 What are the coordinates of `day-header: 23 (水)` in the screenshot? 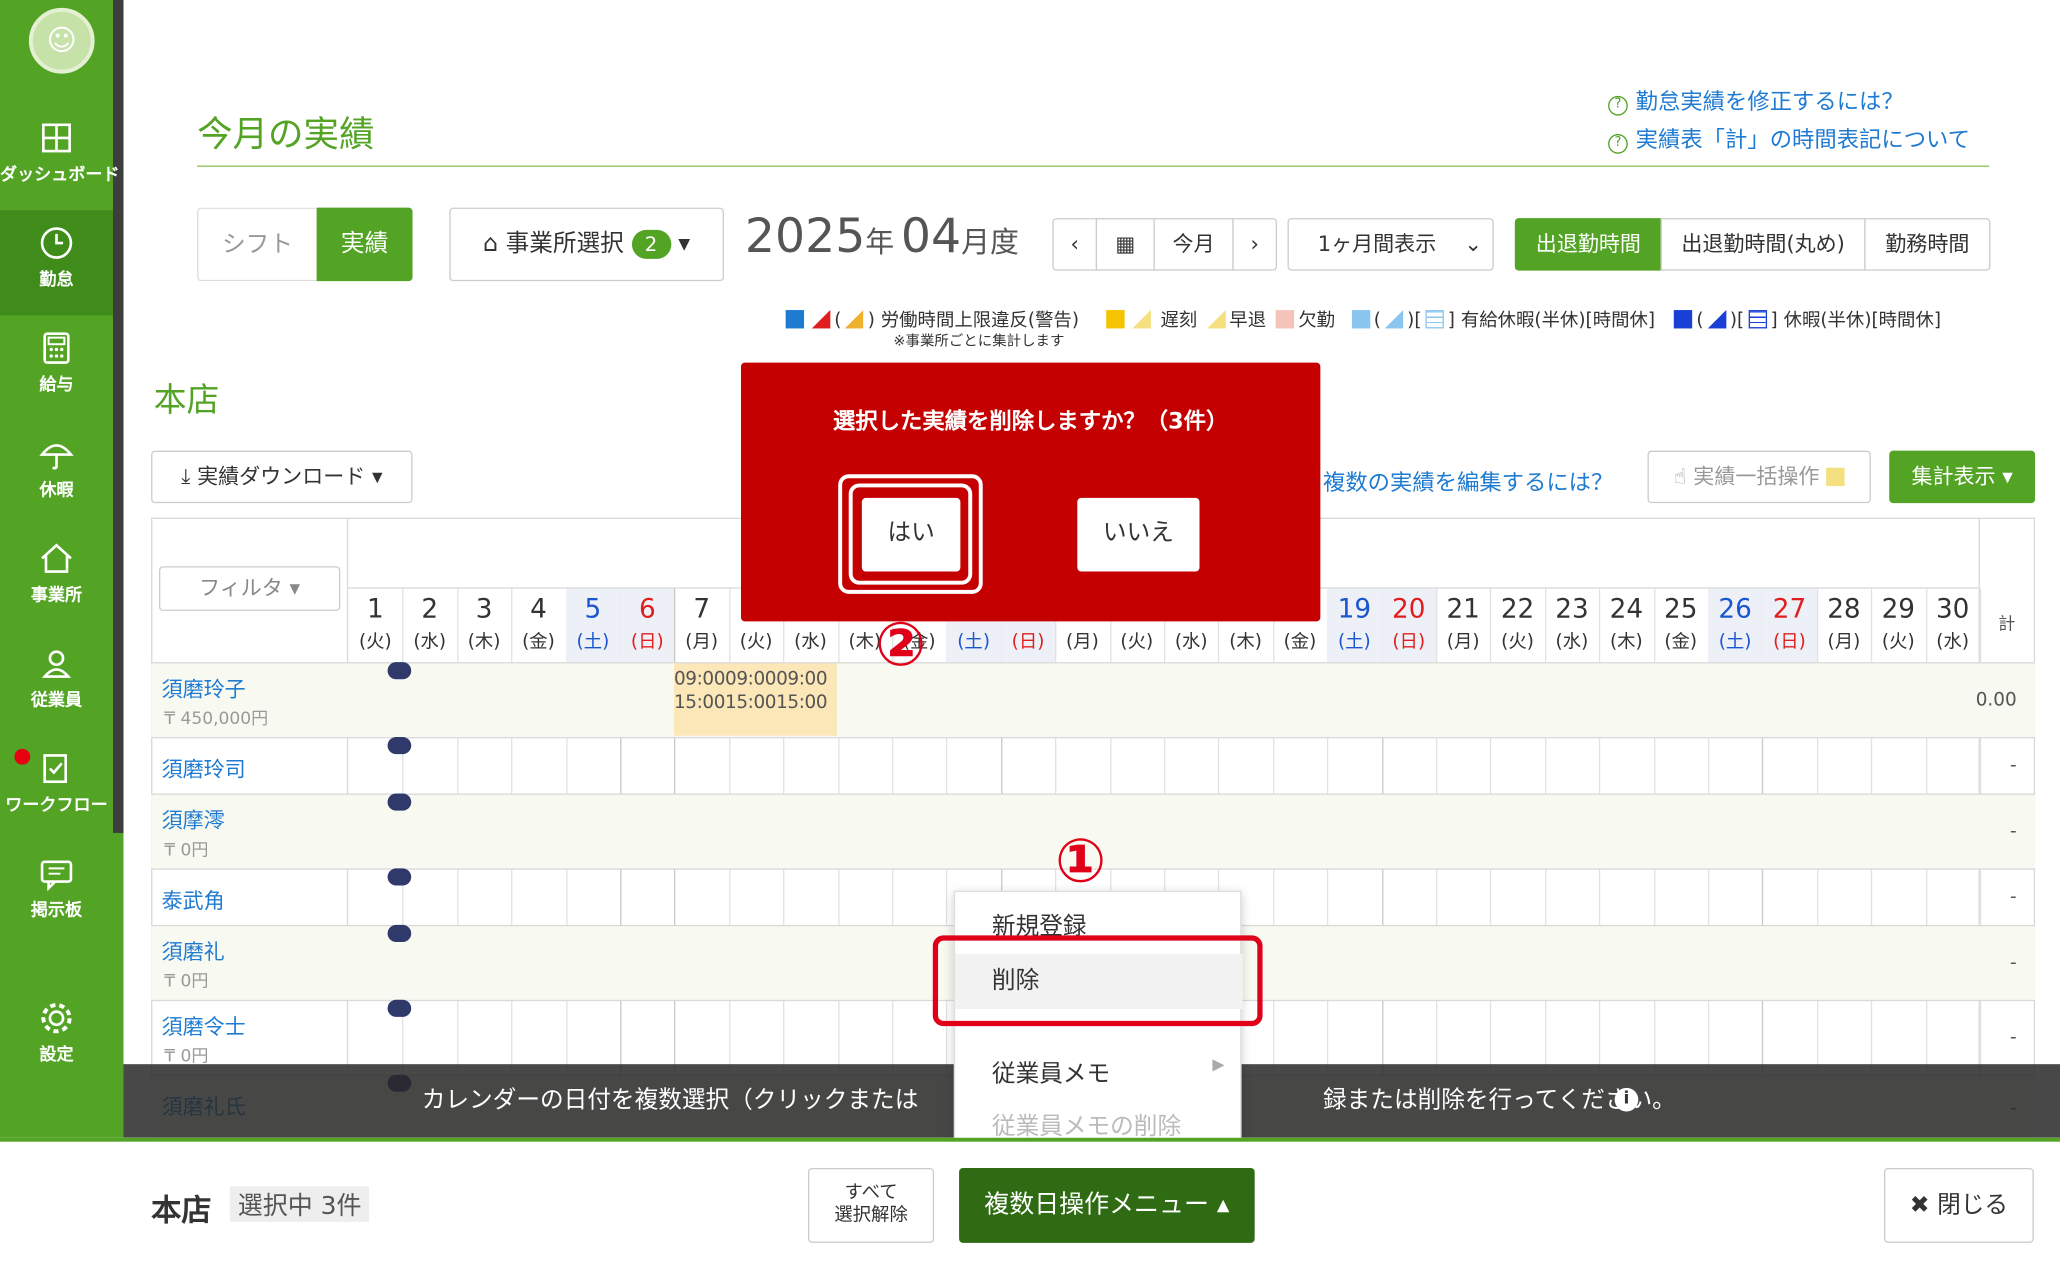 It's located at (1572, 626).